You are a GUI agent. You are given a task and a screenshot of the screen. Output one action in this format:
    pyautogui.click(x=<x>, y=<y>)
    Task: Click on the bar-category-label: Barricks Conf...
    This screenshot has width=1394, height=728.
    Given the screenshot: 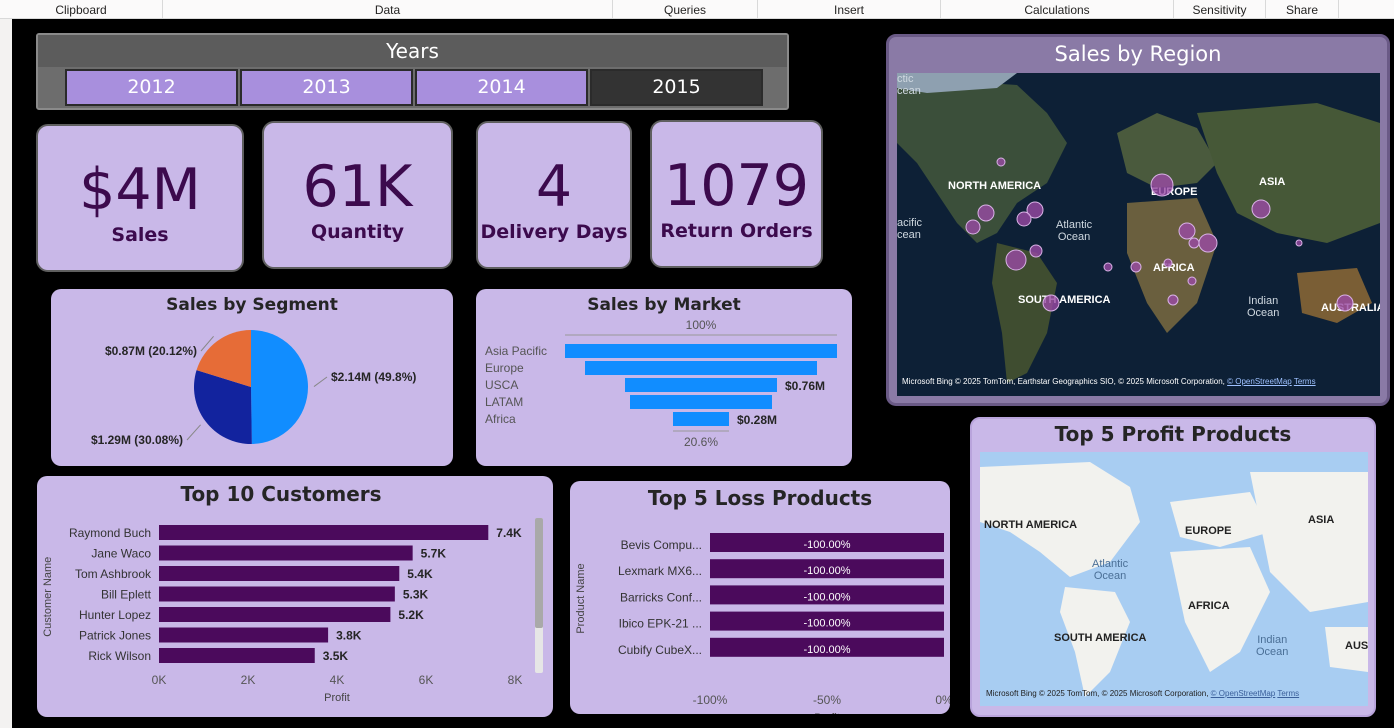 What is the action you would take?
    pyautogui.click(x=661, y=597)
    